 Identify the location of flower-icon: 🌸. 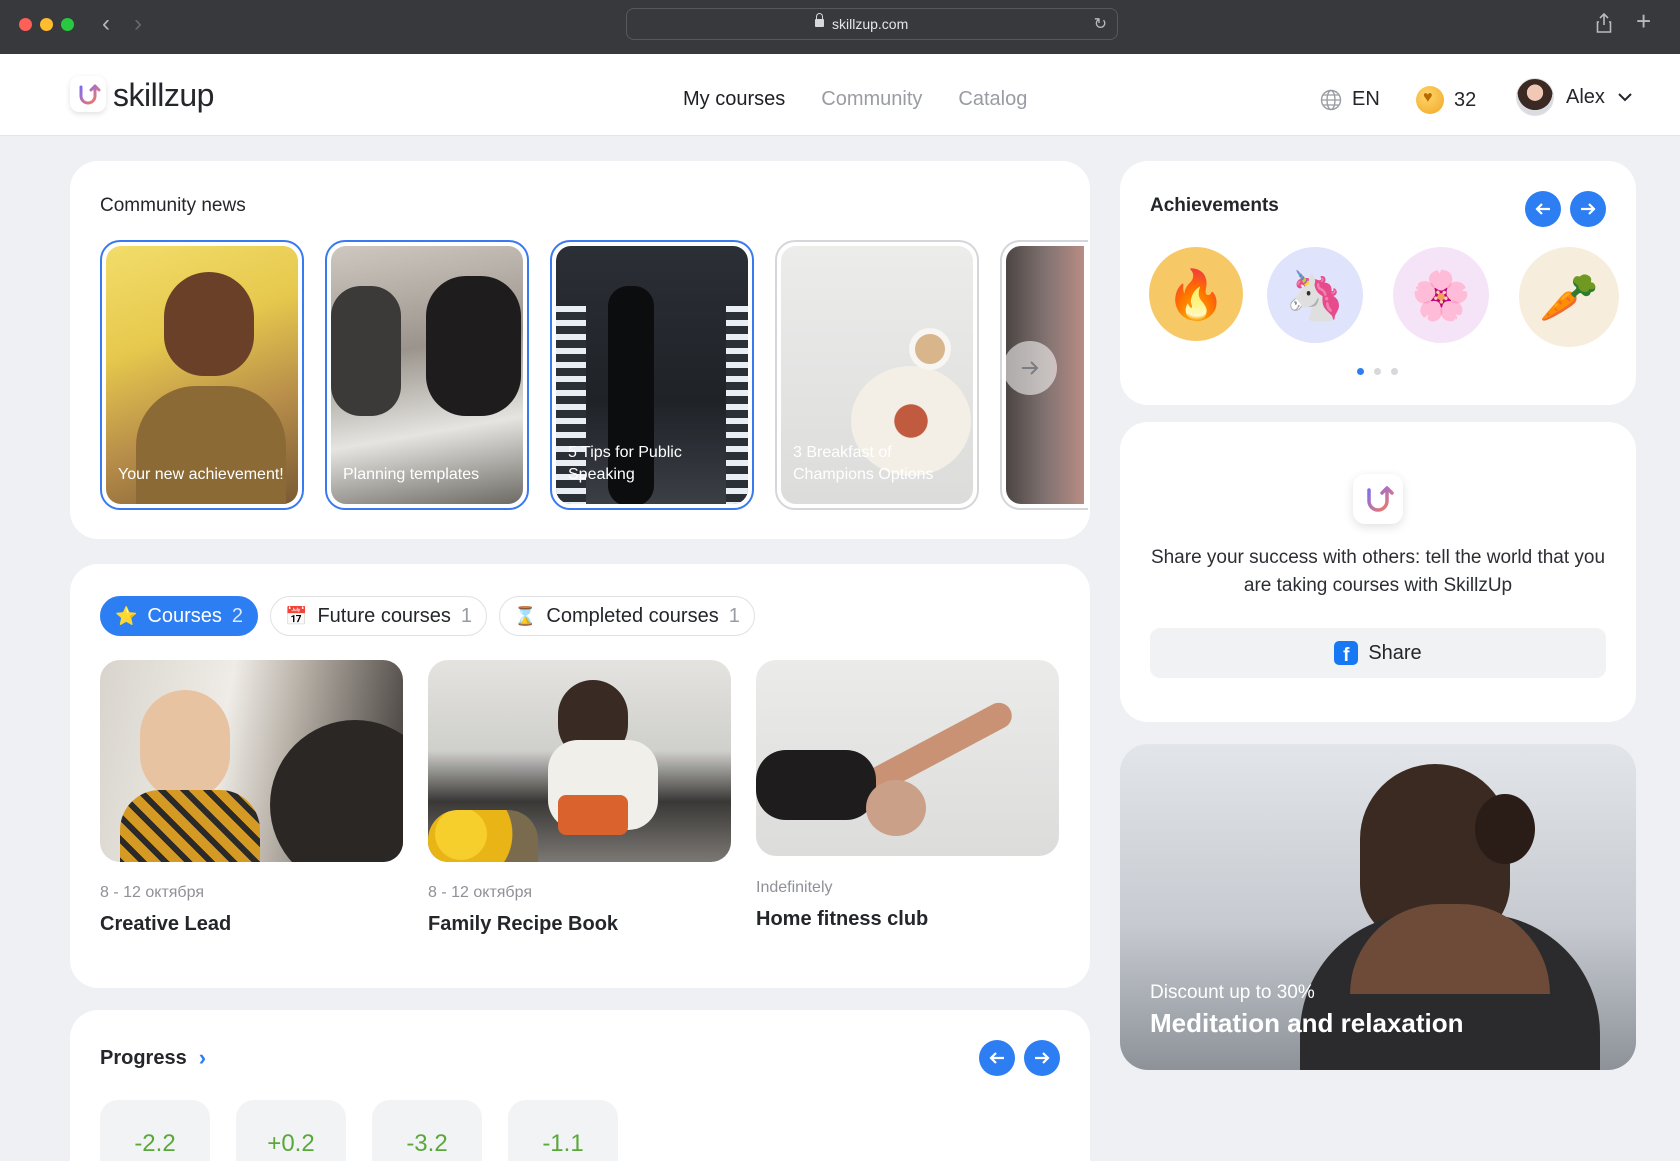
(1441, 295).